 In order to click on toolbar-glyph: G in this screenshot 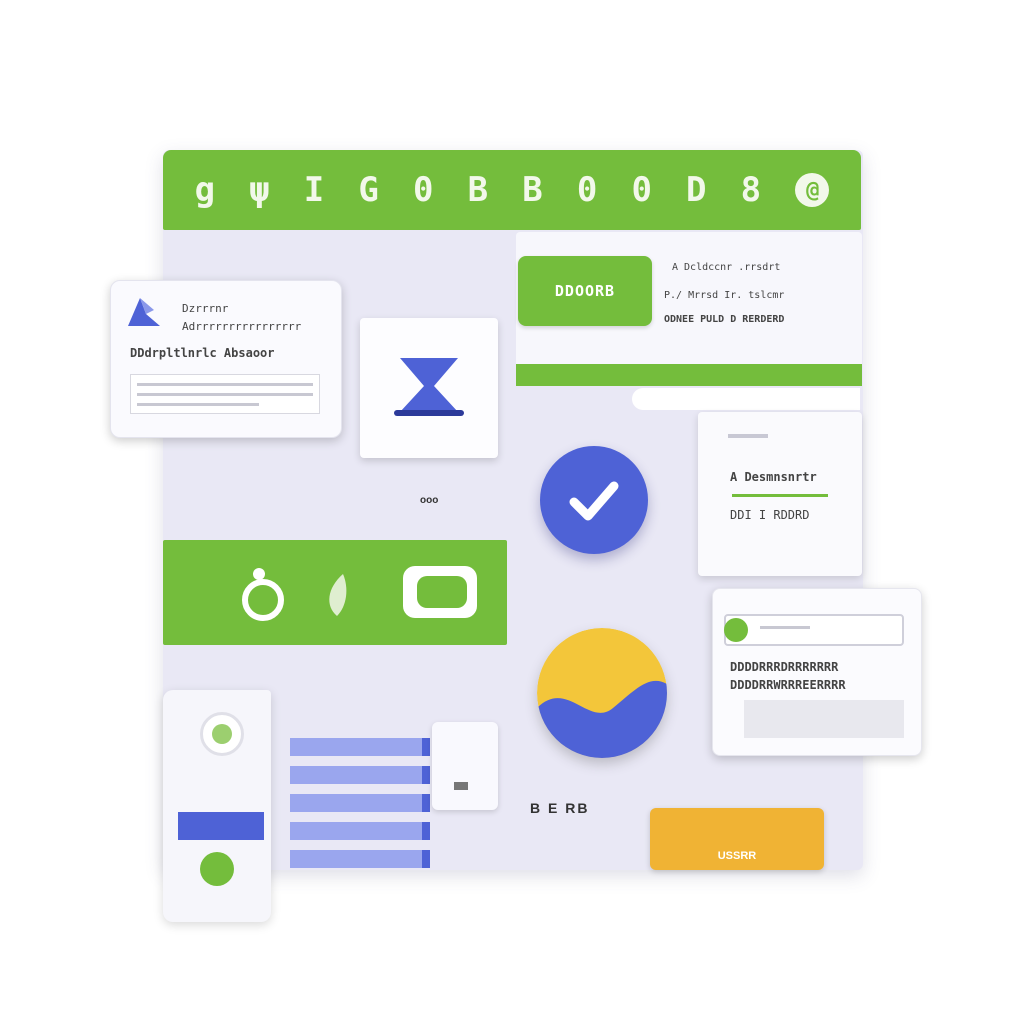, I will do `click(368, 190)`.